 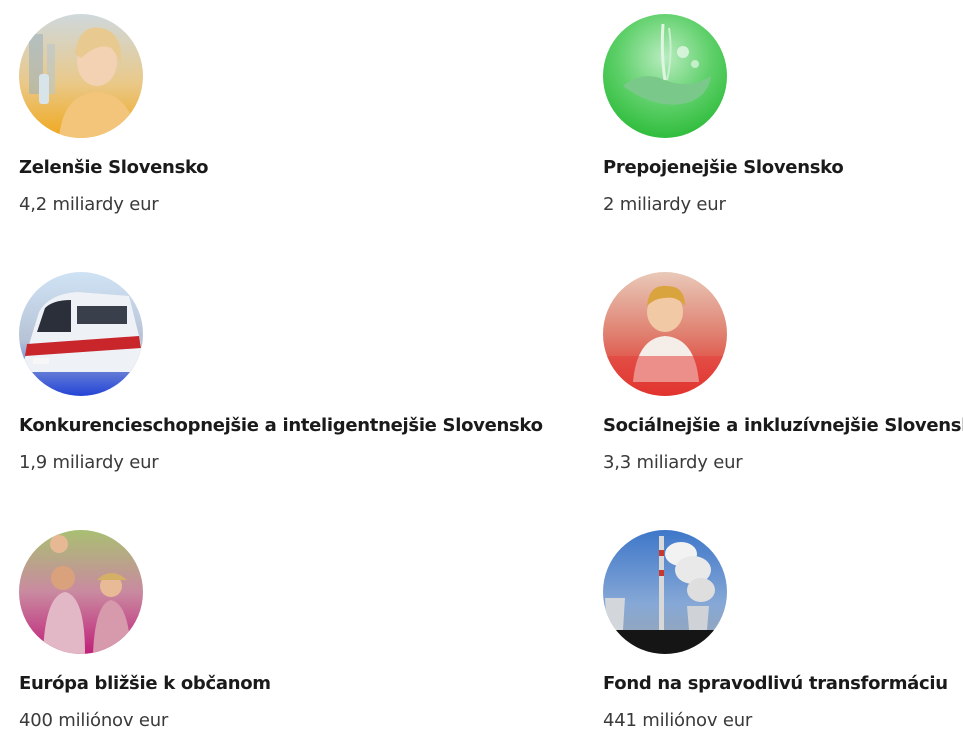 I want to click on card-amount: 400 miliónov eur, so click(x=94, y=720).